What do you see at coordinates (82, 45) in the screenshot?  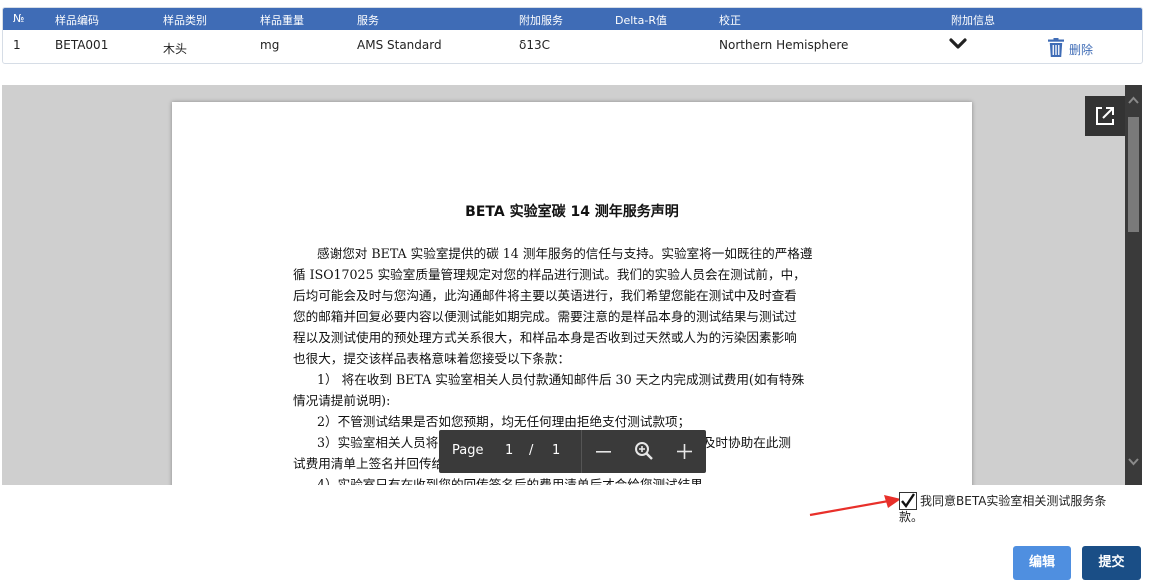 I see `row-code: BETA001` at bounding box center [82, 45].